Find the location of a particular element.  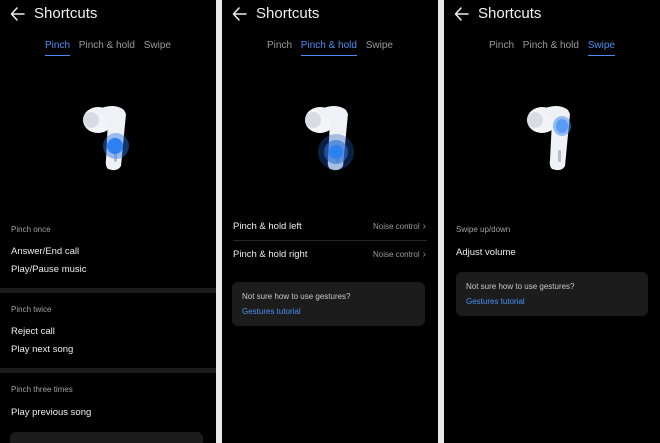

section-label: Swipe up/down is located at coordinates (483, 229).